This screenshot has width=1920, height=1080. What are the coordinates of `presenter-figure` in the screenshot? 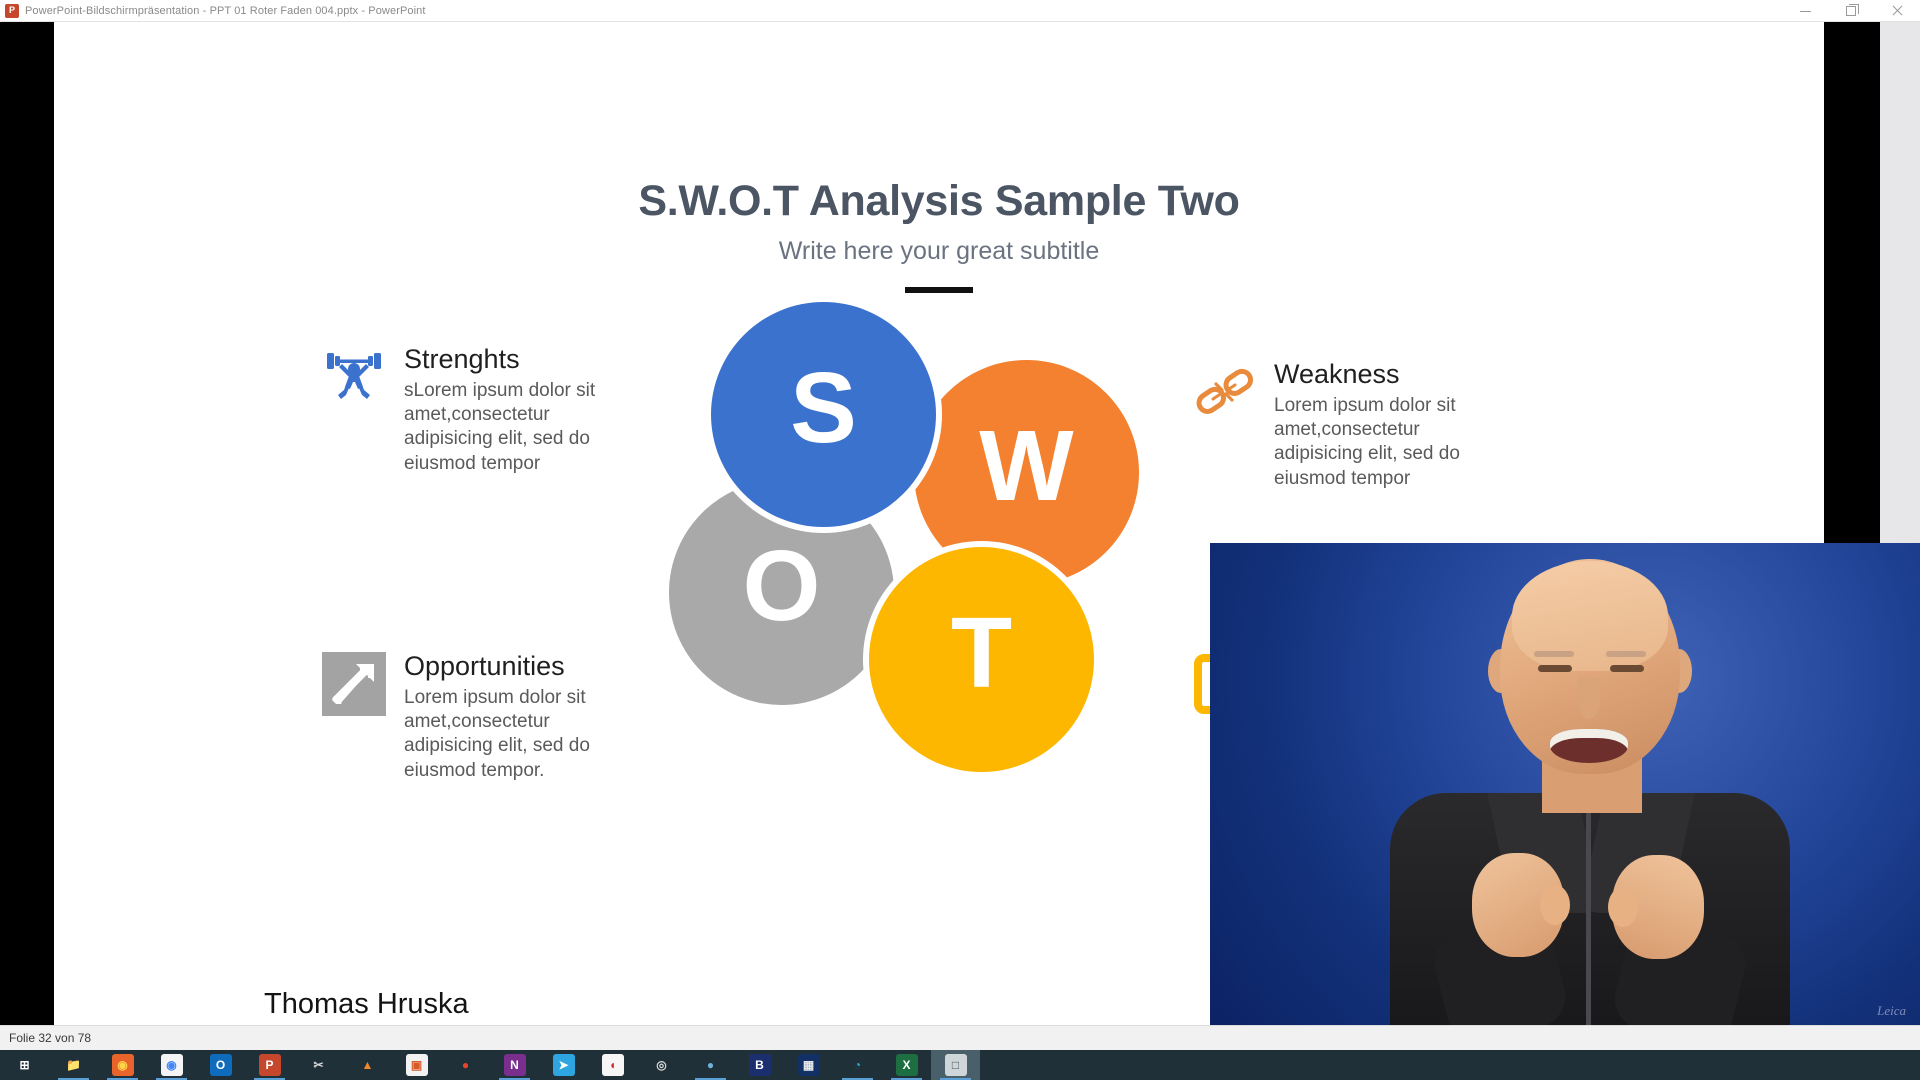 It's located at (1590, 789).